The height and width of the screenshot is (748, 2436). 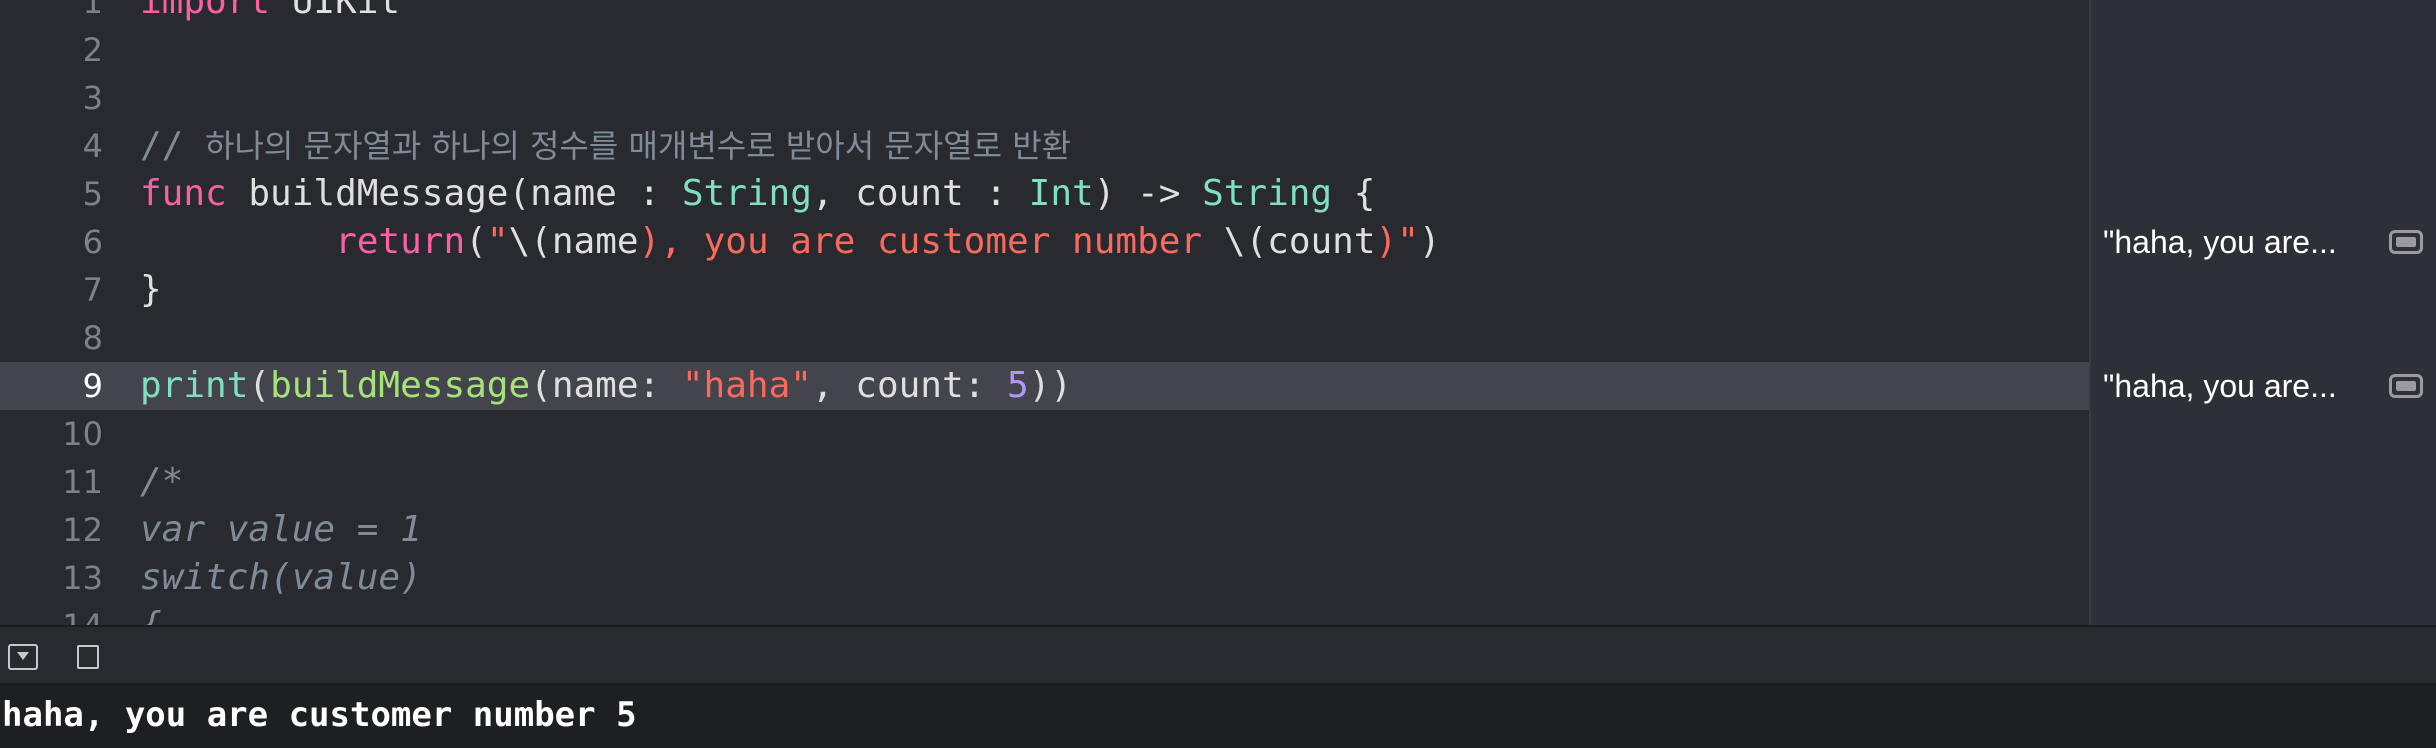 I want to click on line-number: 8, so click(x=92, y=338).